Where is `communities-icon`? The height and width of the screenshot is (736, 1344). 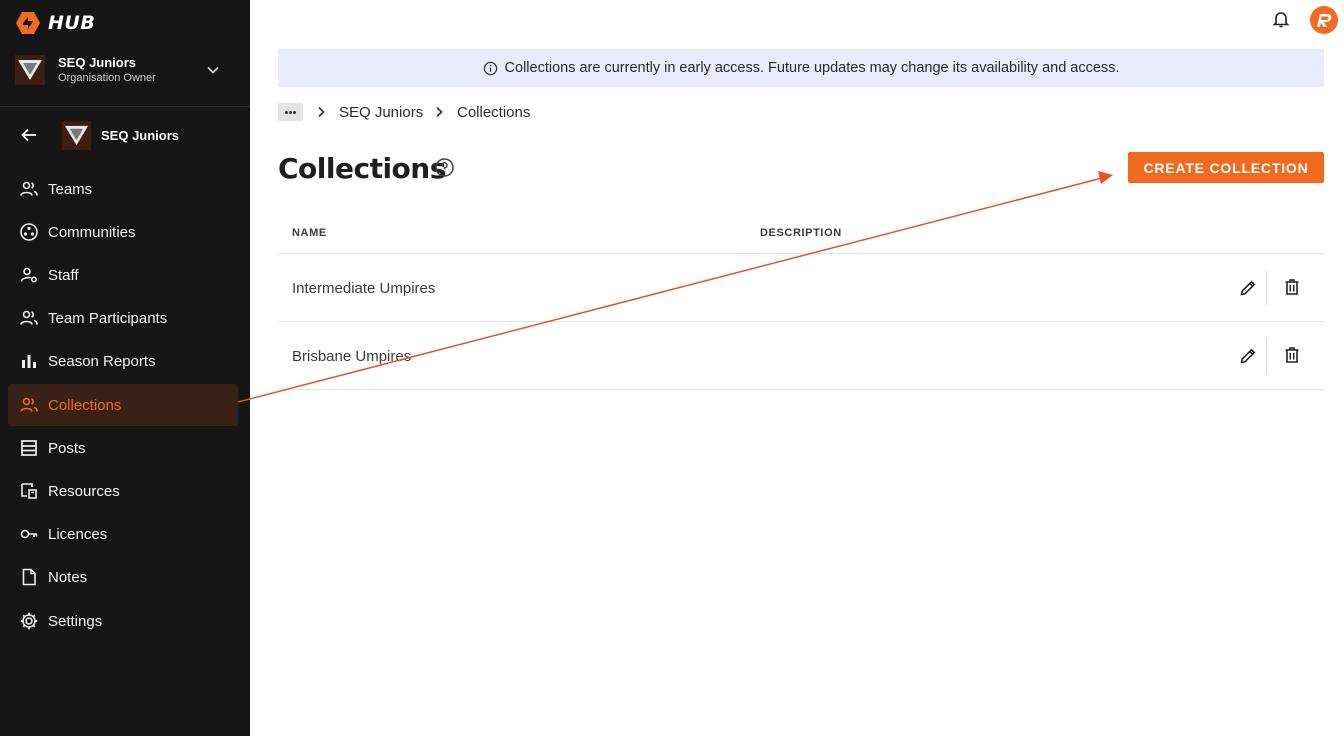
communities-icon is located at coordinates (29, 232).